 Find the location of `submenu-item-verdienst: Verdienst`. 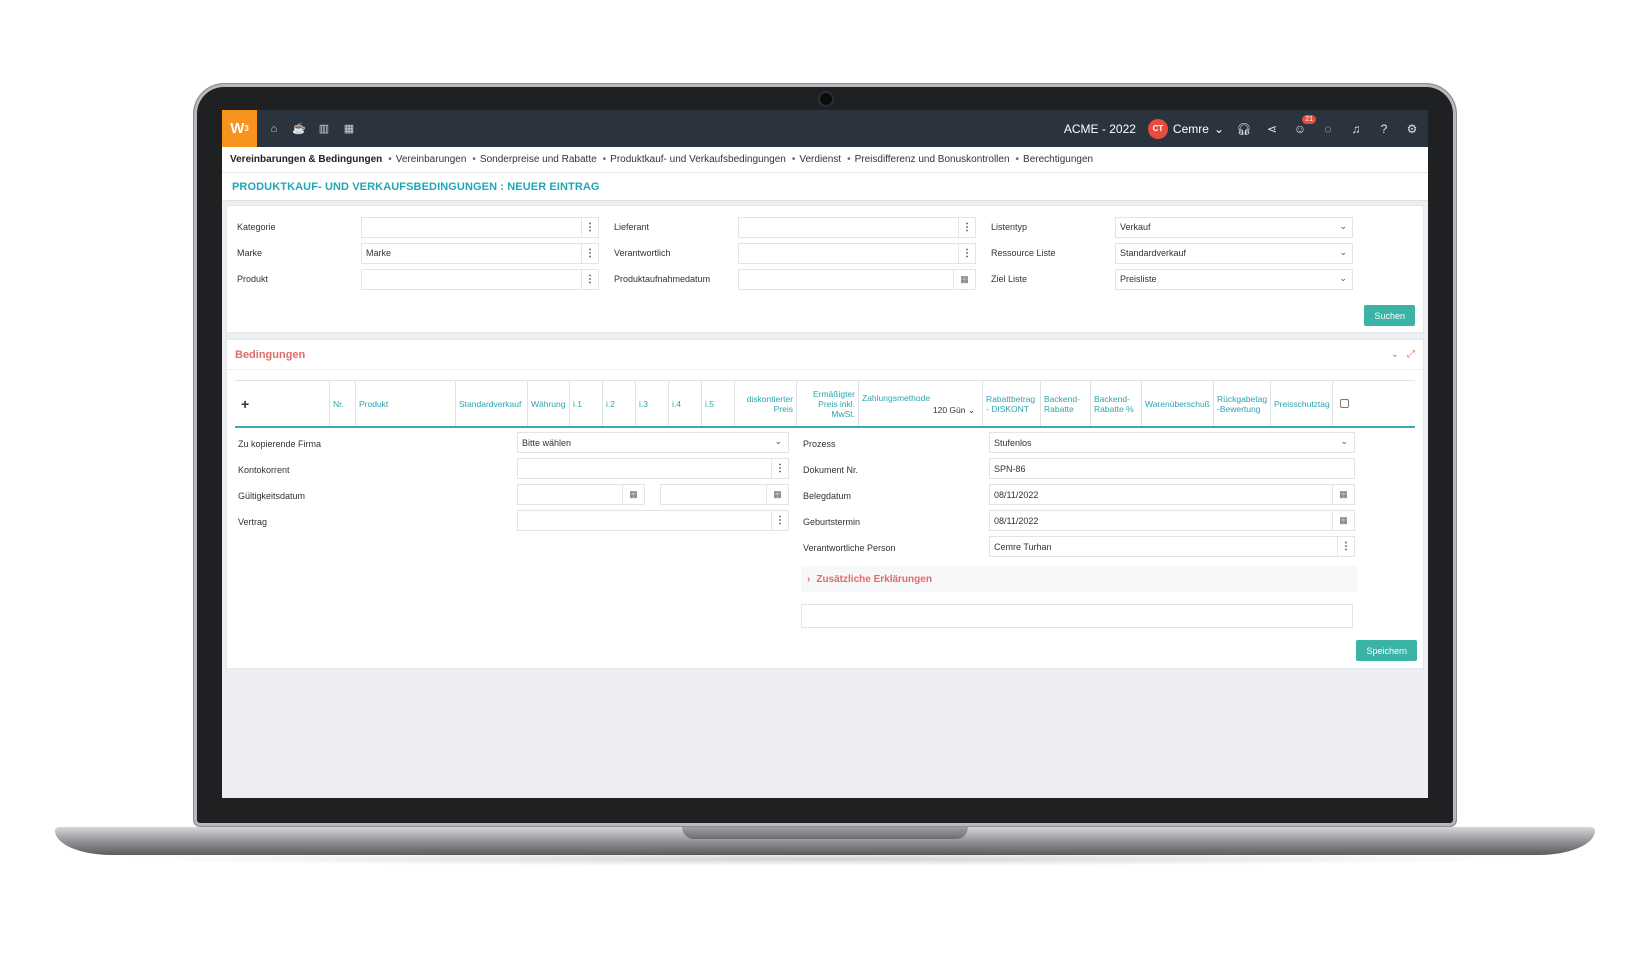

submenu-item-verdienst: Verdienst is located at coordinates (816, 159).